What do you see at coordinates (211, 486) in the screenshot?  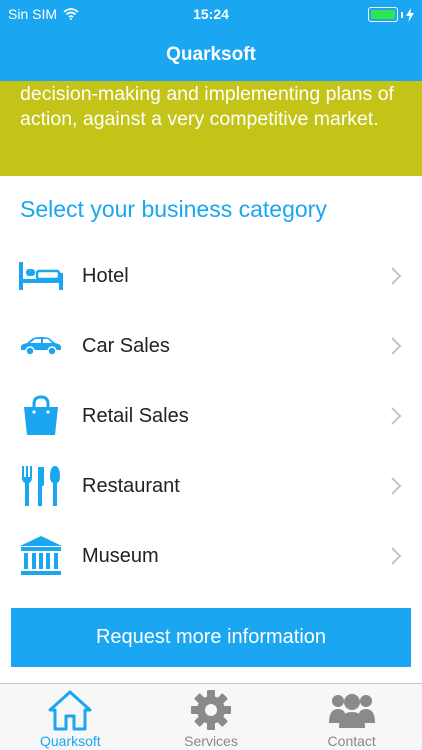 I see `category-item-restaurant: Restaurant` at bounding box center [211, 486].